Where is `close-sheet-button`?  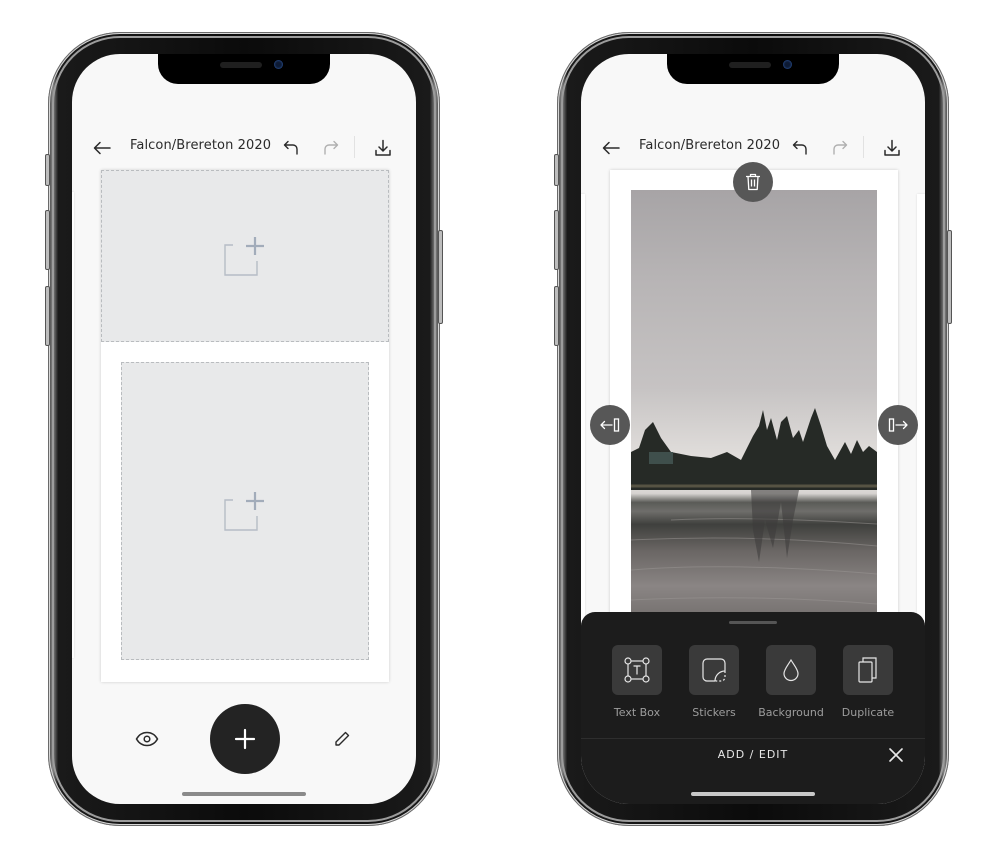
close-sheet-button is located at coordinates (896, 755).